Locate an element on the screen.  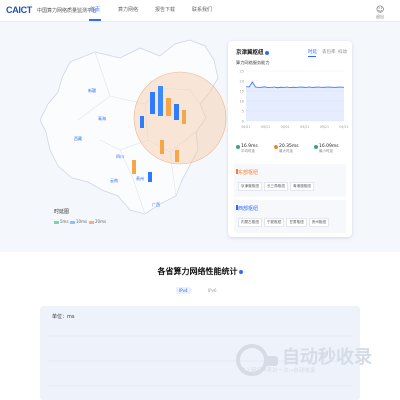
legend-item-10ms: 10ms is located at coordinates (78, 221).